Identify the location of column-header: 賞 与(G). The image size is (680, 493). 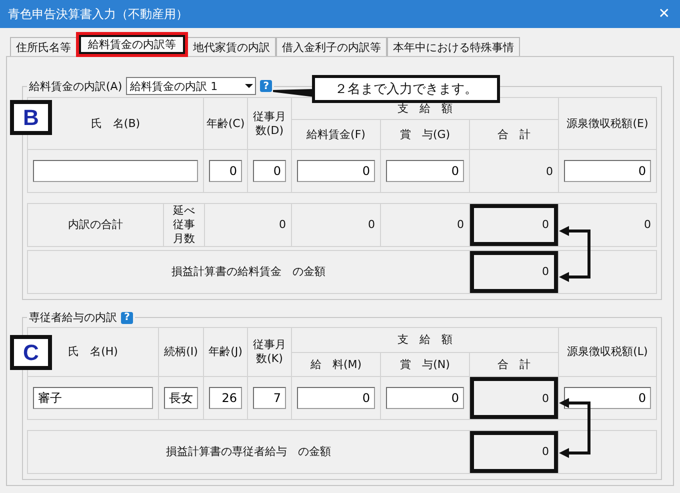
(425, 134).